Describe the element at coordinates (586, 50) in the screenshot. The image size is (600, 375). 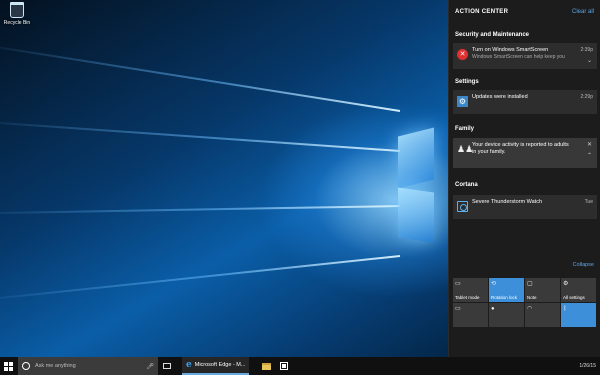
I see `notification-time: 2:39p` at that location.